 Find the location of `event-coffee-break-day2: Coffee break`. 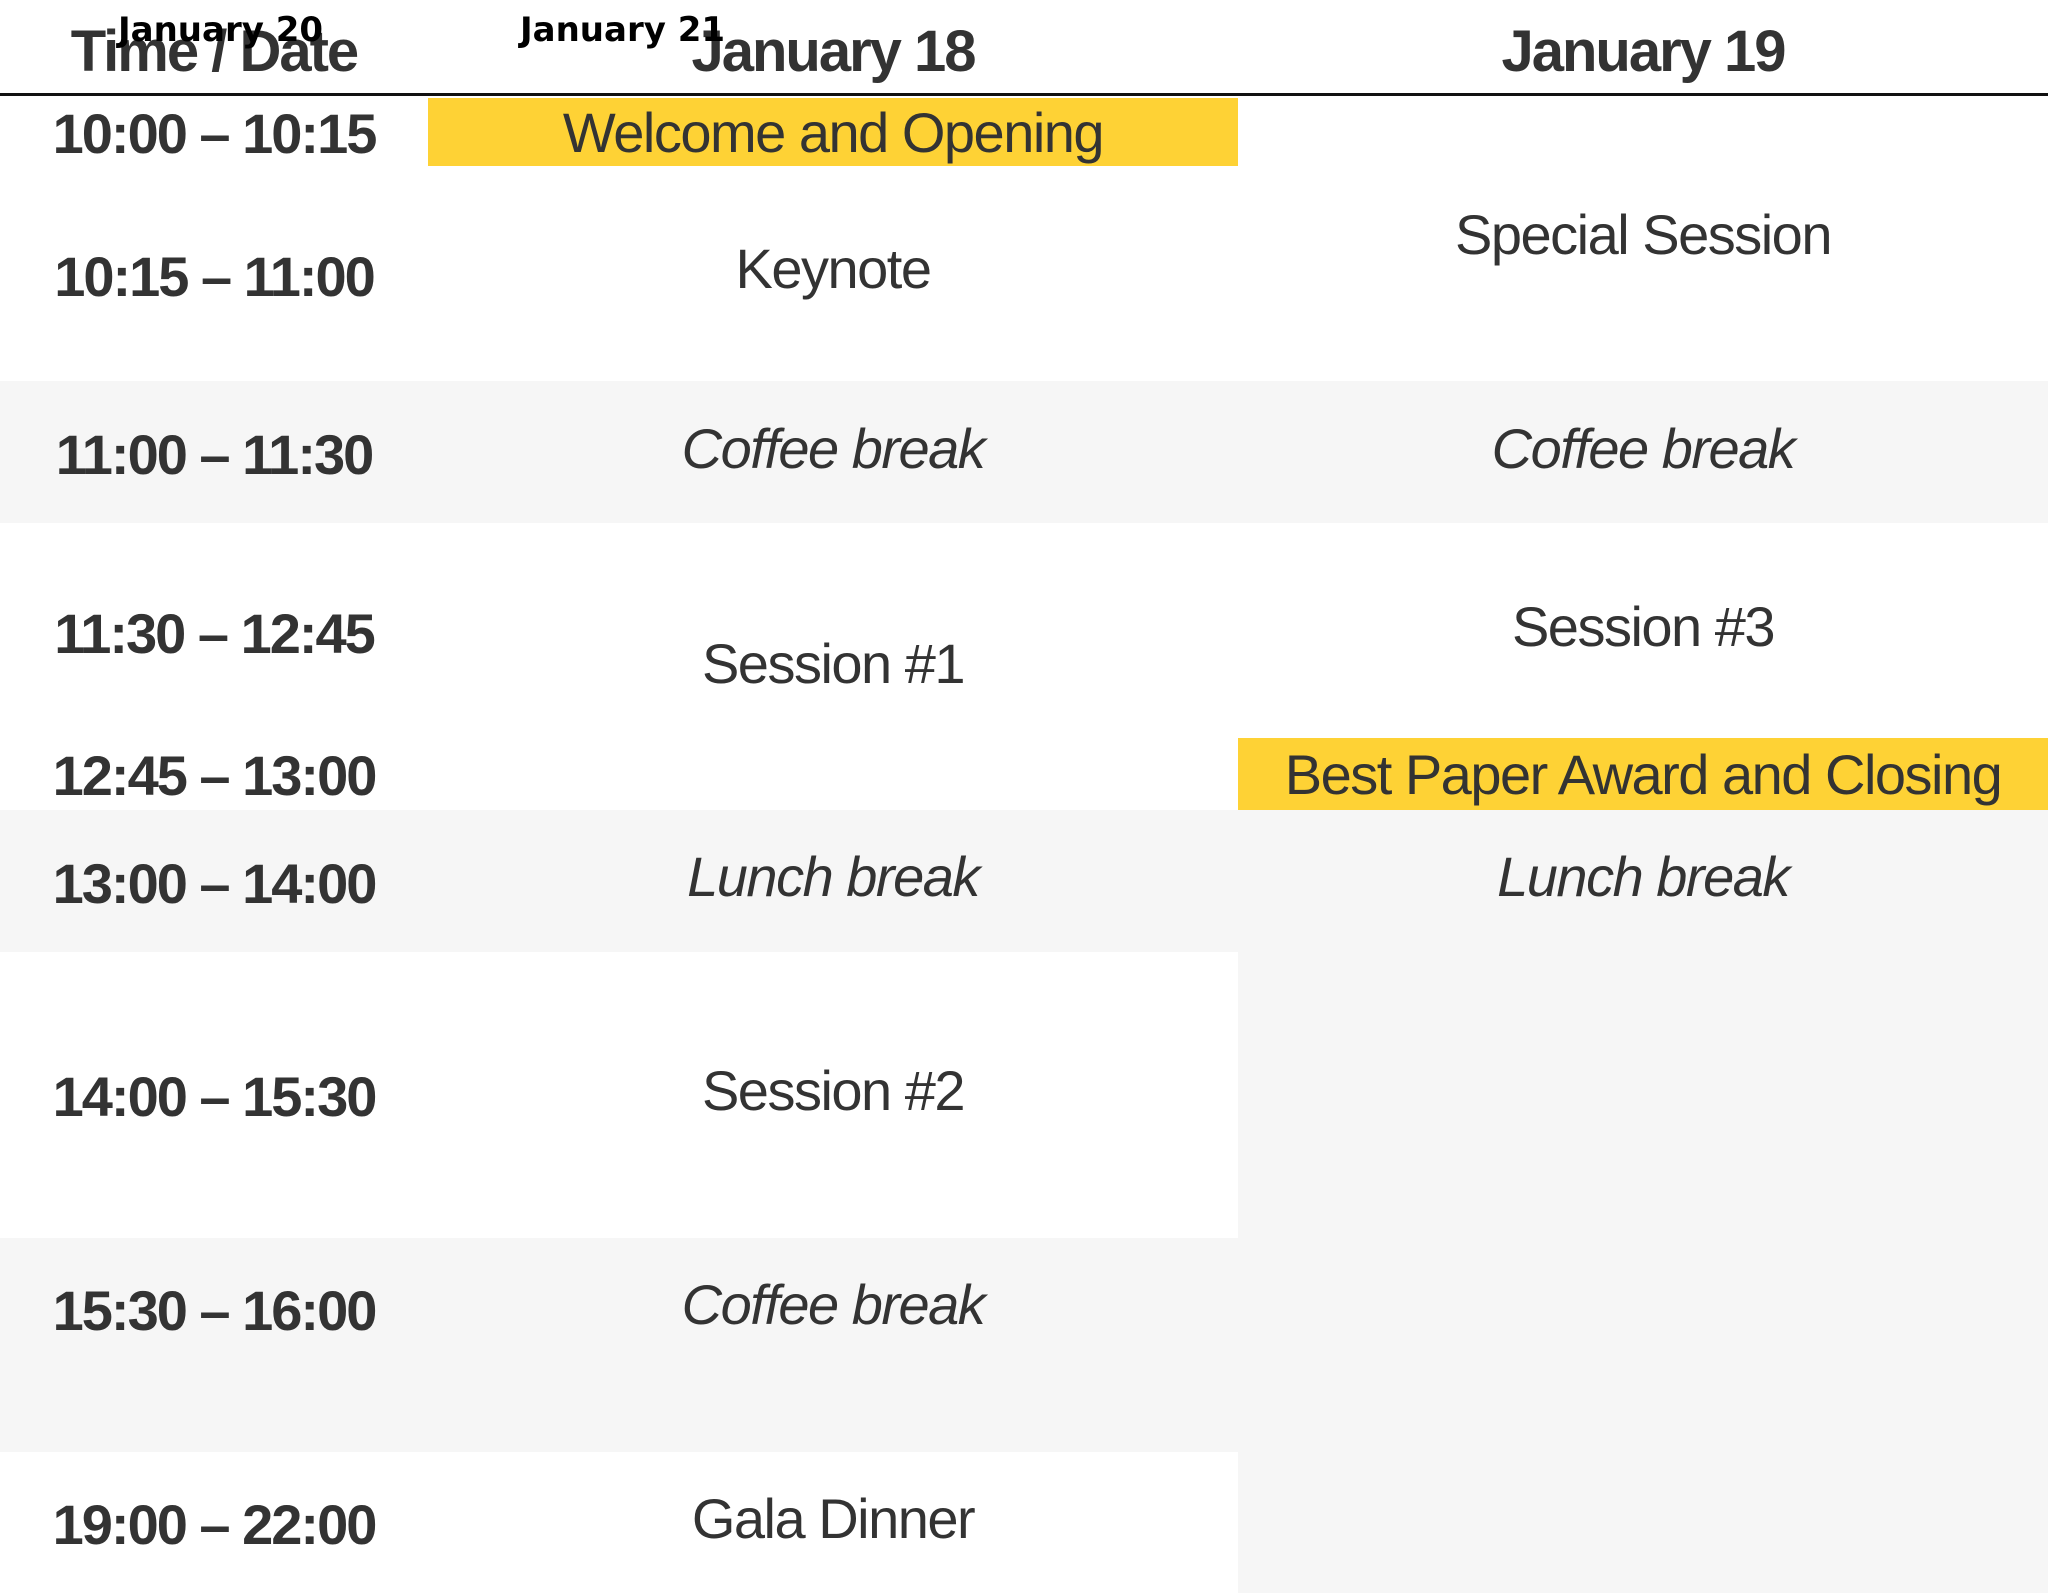

event-coffee-break-day2: Coffee break is located at coordinates (1643, 448).